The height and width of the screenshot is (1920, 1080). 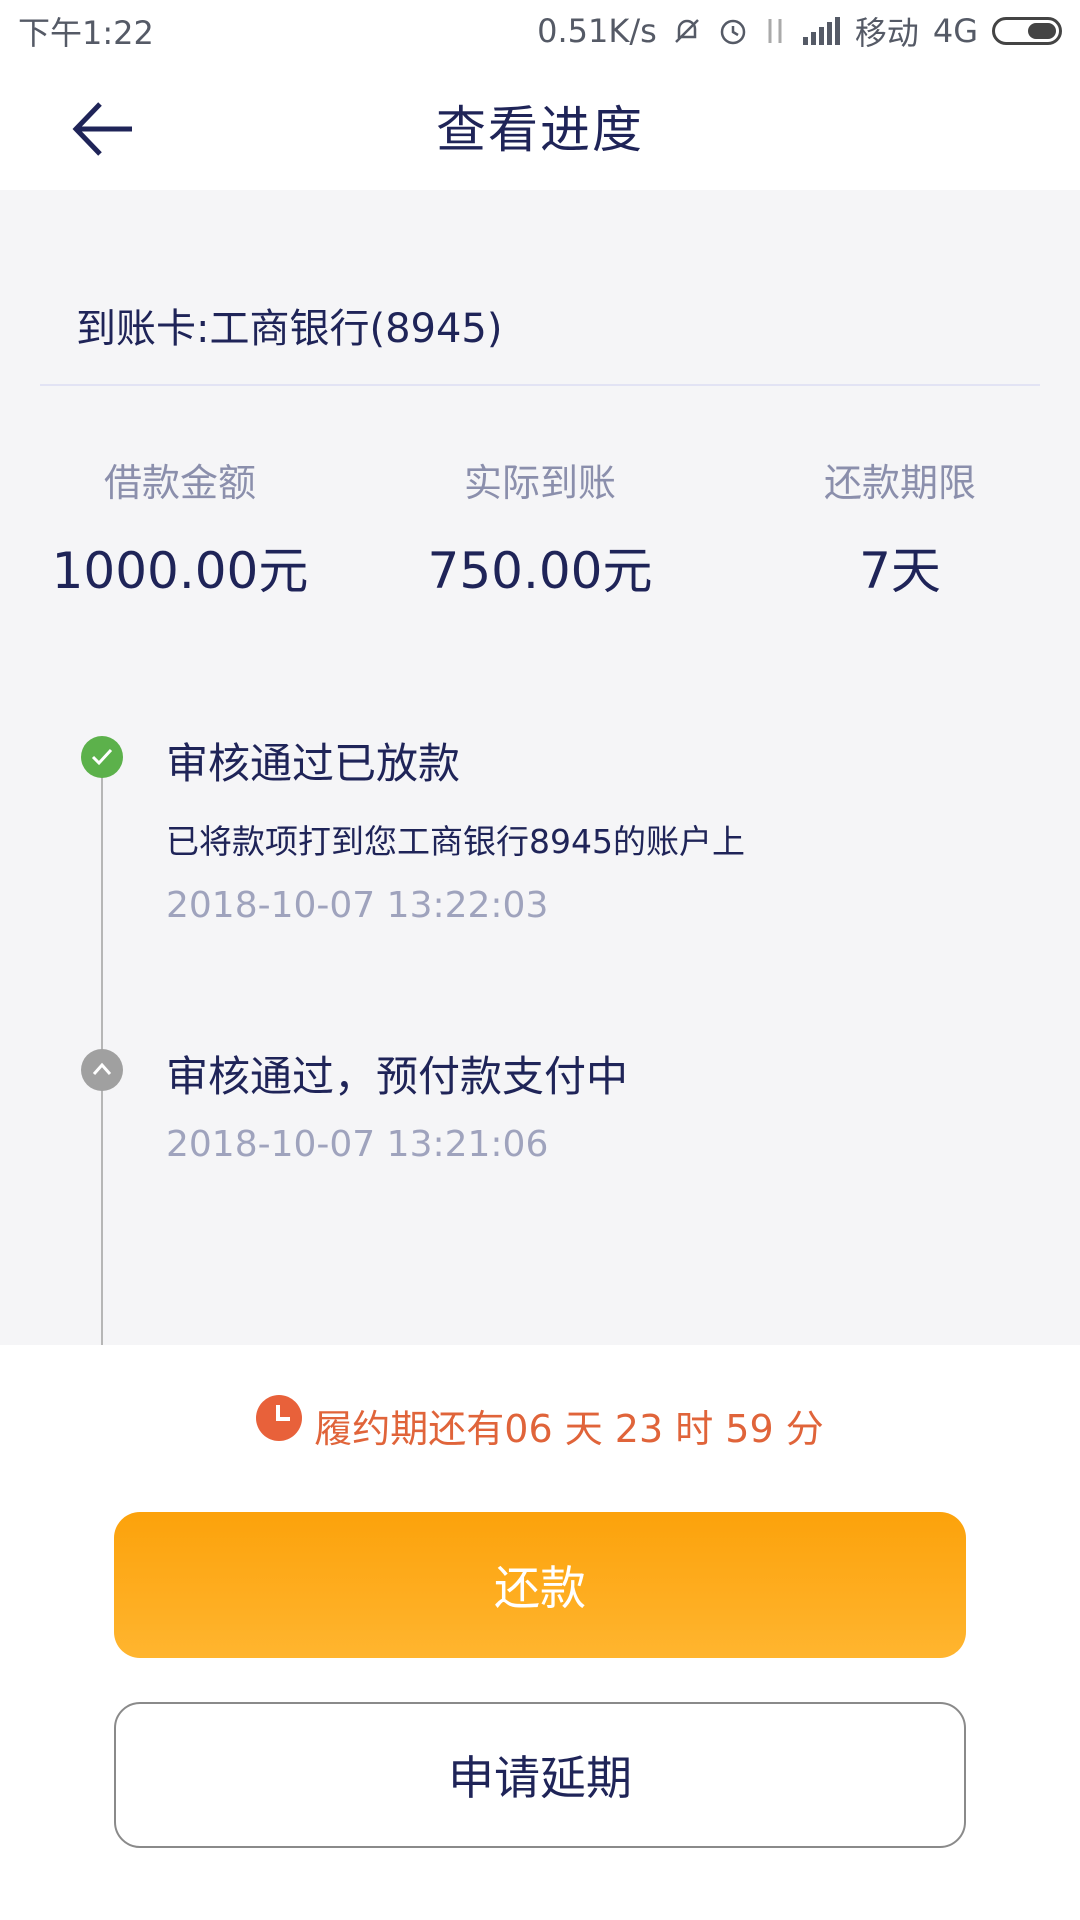 I want to click on divider, so click(x=540, y=385).